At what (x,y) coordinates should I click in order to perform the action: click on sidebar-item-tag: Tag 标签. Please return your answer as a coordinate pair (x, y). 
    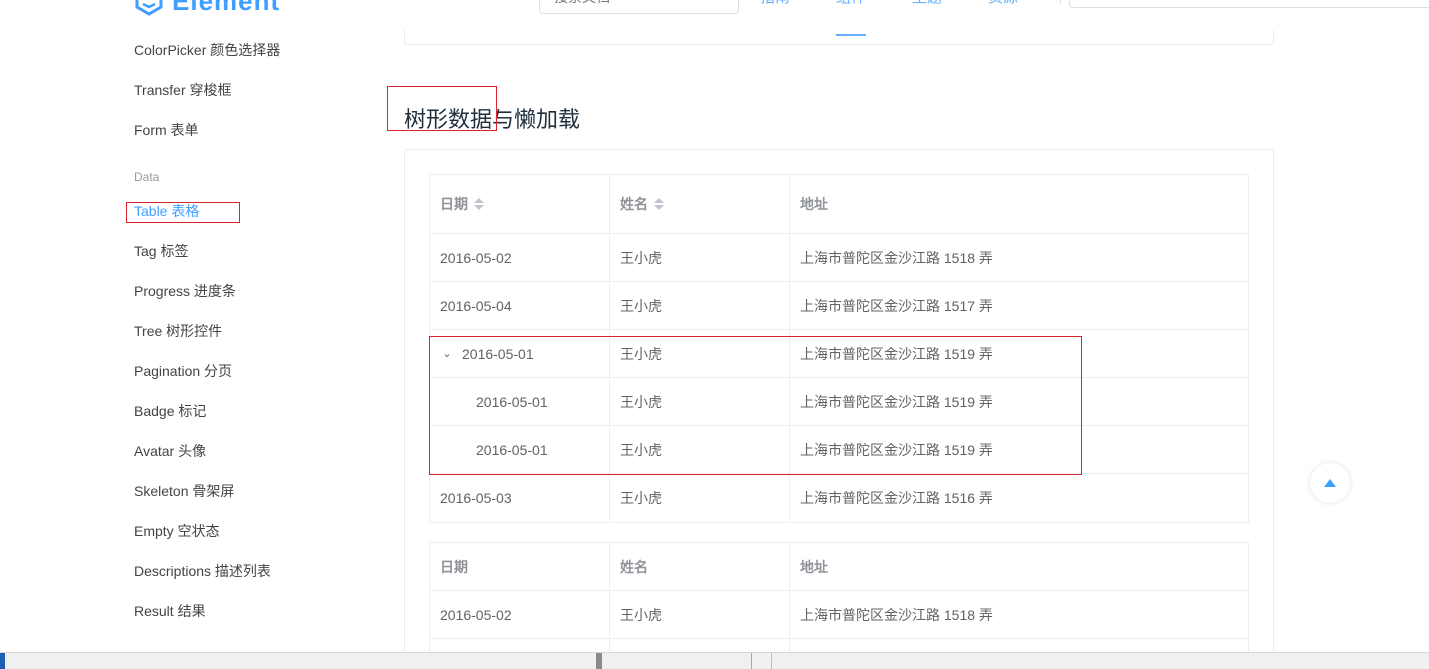
    Looking at the image, I should click on (161, 251).